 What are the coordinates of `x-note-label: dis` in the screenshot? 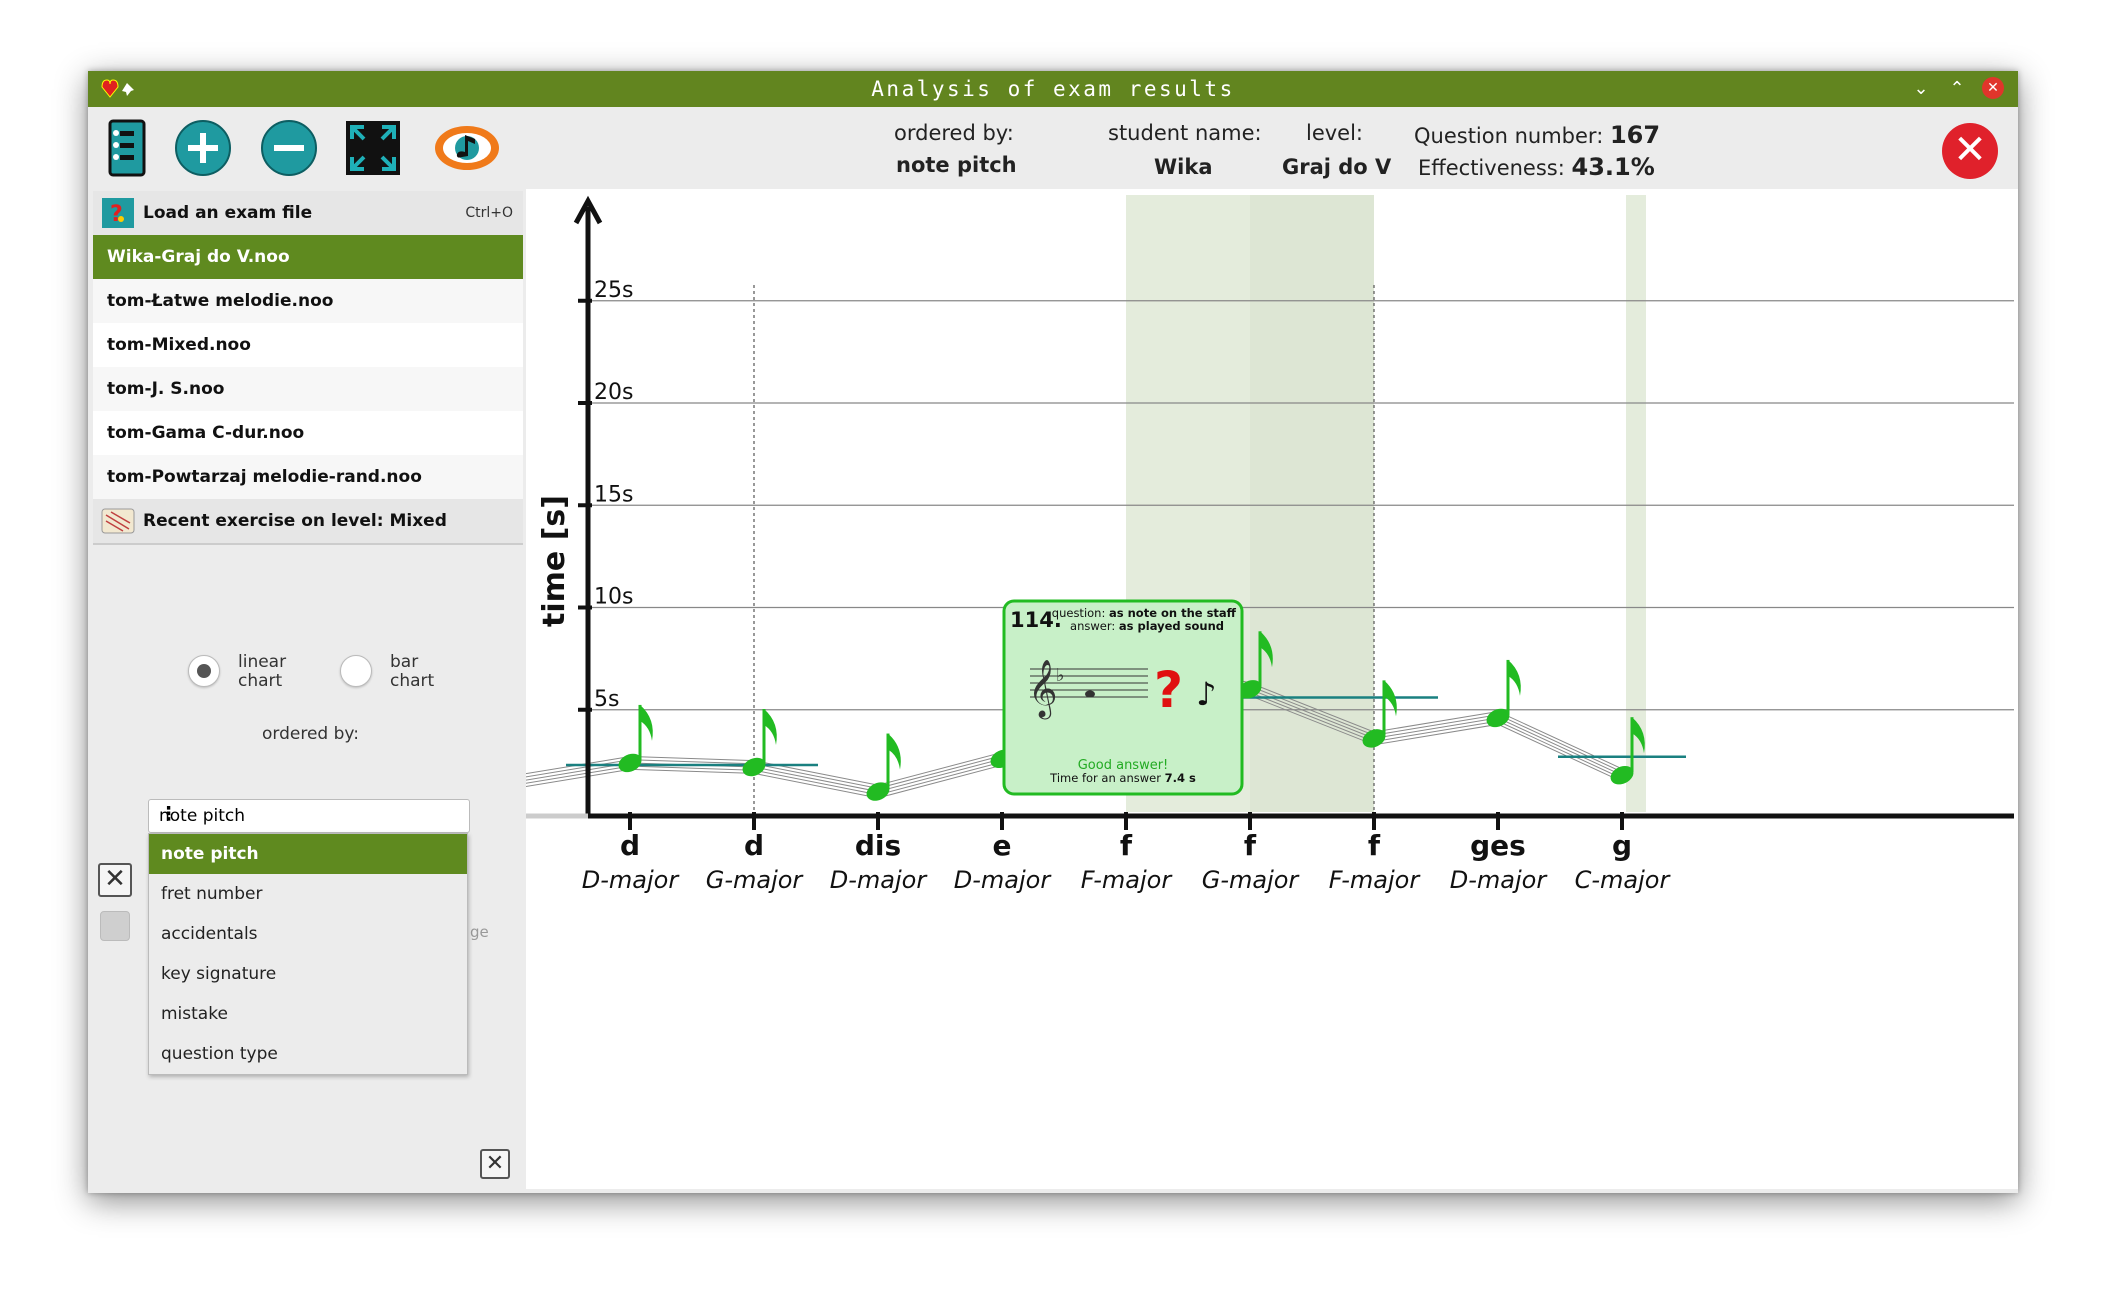 It's located at (878, 845).